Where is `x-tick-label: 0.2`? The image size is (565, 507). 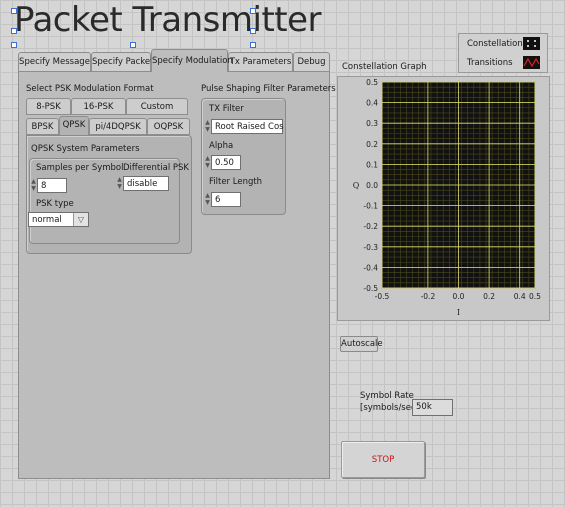
x-tick-label: 0.2 is located at coordinates (489, 296).